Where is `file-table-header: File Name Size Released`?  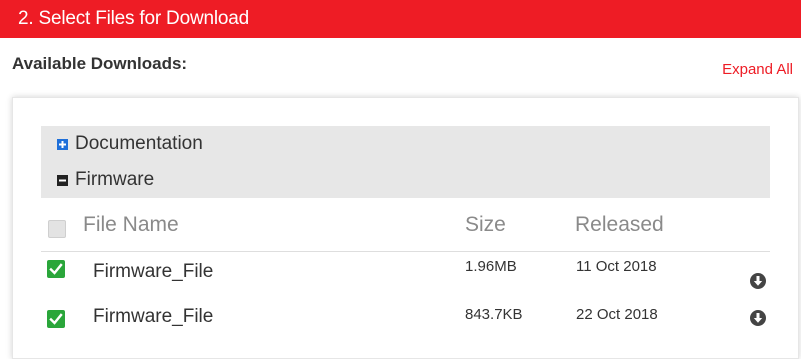
file-table-header: File Name Size Released is located at coordinates (405, 226).